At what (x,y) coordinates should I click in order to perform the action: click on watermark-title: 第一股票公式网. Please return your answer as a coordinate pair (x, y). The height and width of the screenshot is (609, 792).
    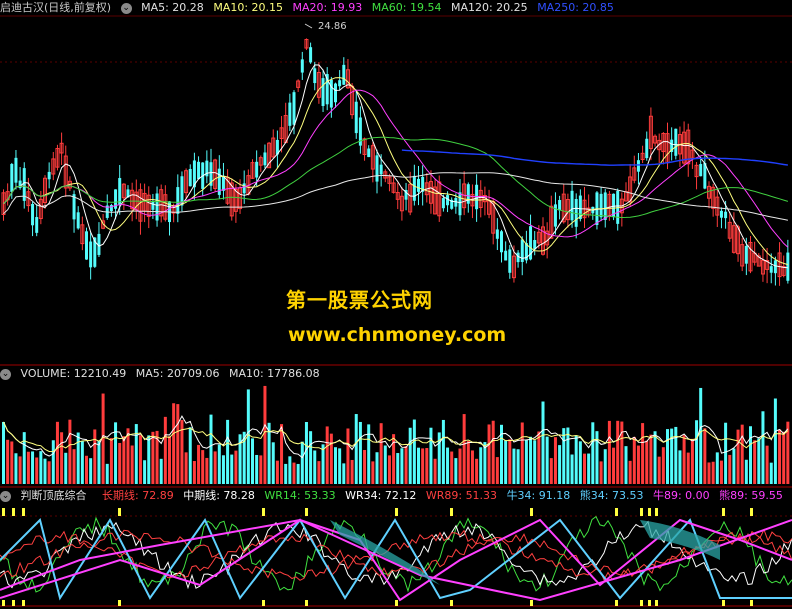
    Looking at the image, I should click on (359, 300).